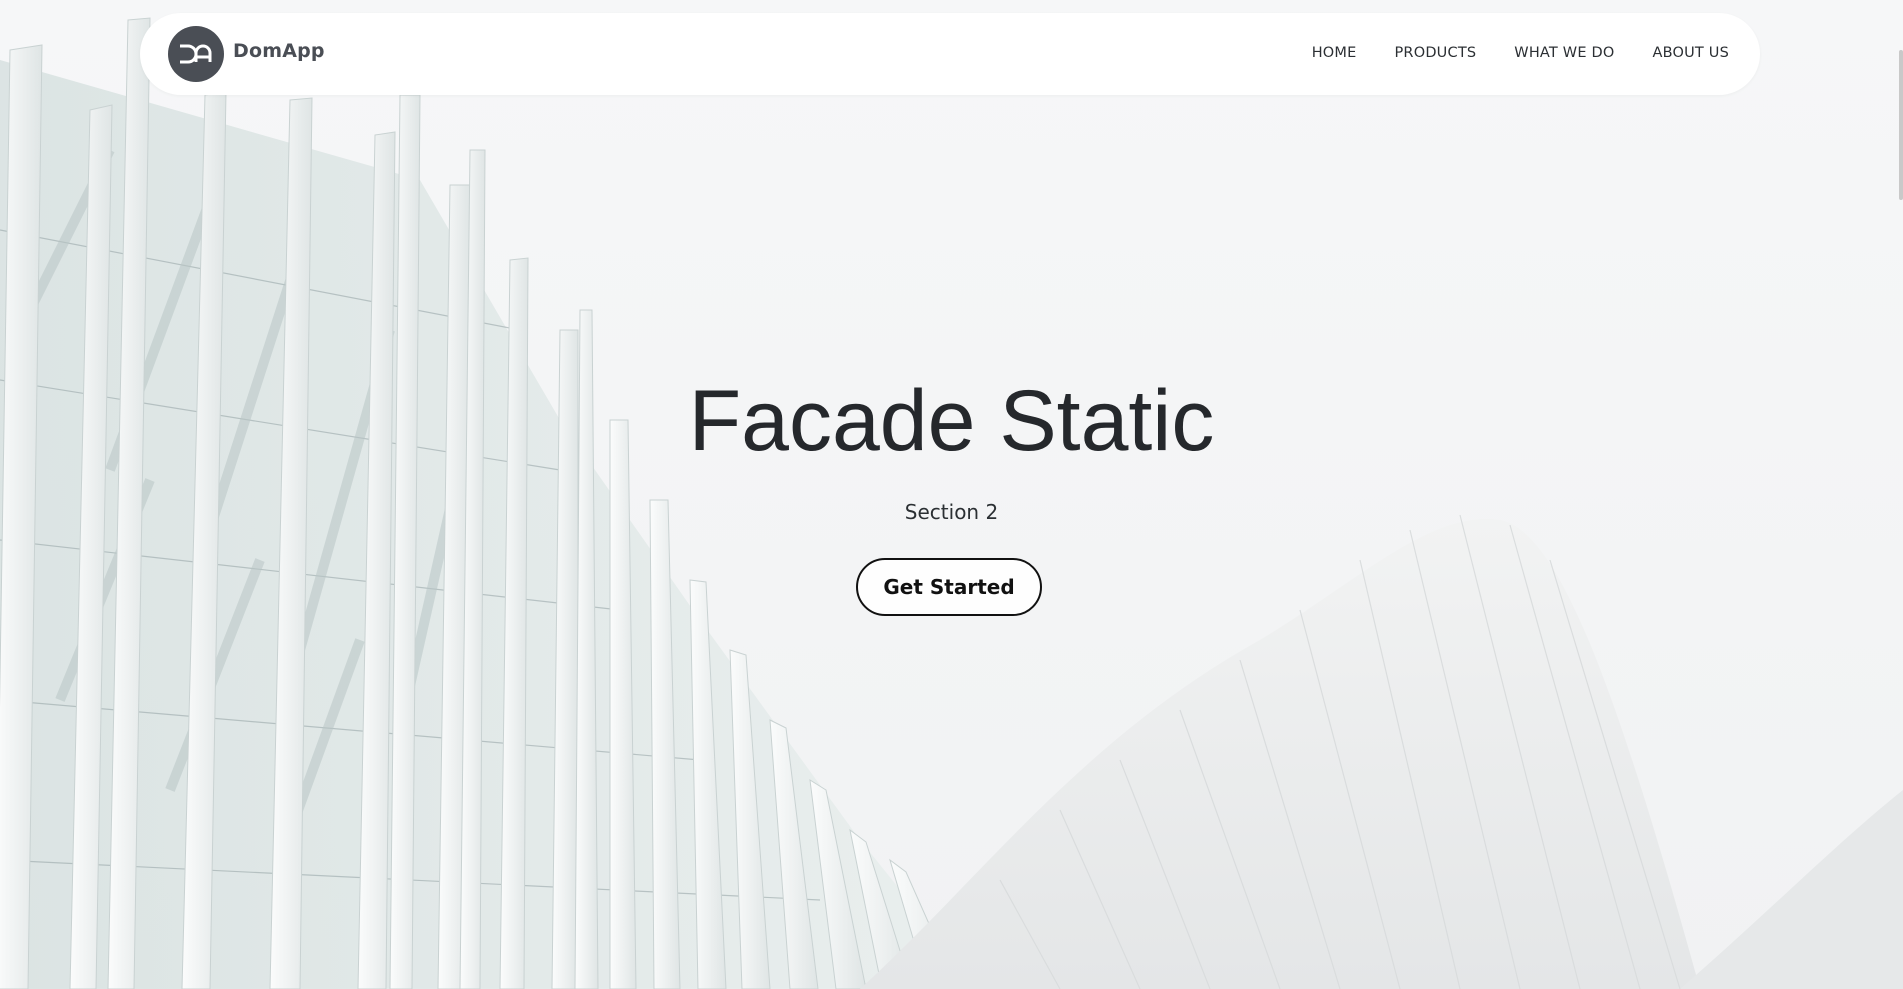 This screenshot has width=1903, height=989. What do you see at coordinates (949, 587) in the screenshot?
I see `get-started-button: Get Started` at bounding box center [949, 587].